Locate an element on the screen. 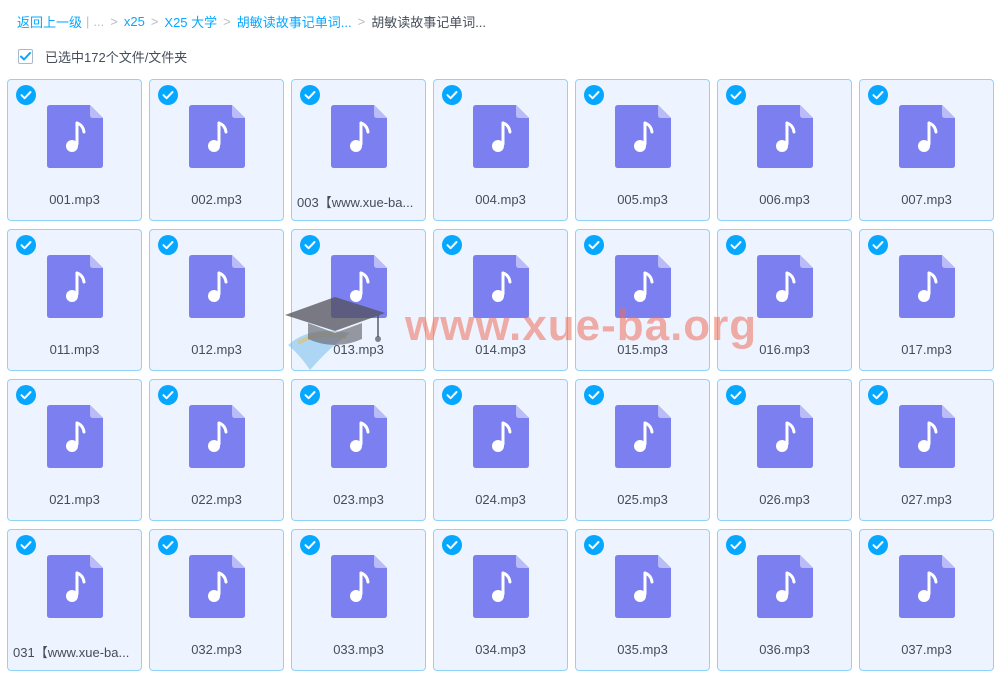  file-tile: 012.mp3 is located at coordinates (216, 300).